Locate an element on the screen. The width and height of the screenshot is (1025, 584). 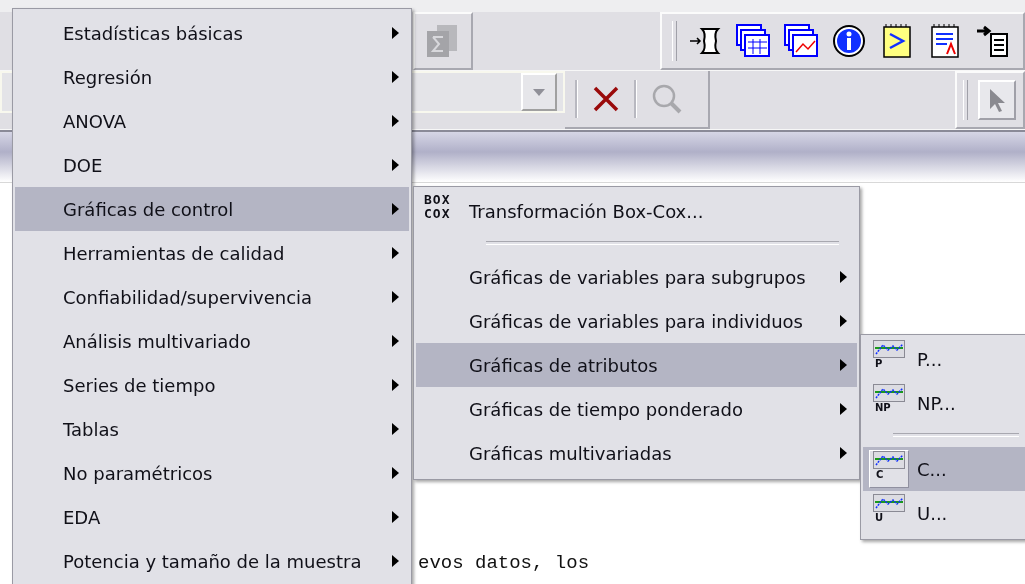
info-icon is located at coordinates (849, 41).